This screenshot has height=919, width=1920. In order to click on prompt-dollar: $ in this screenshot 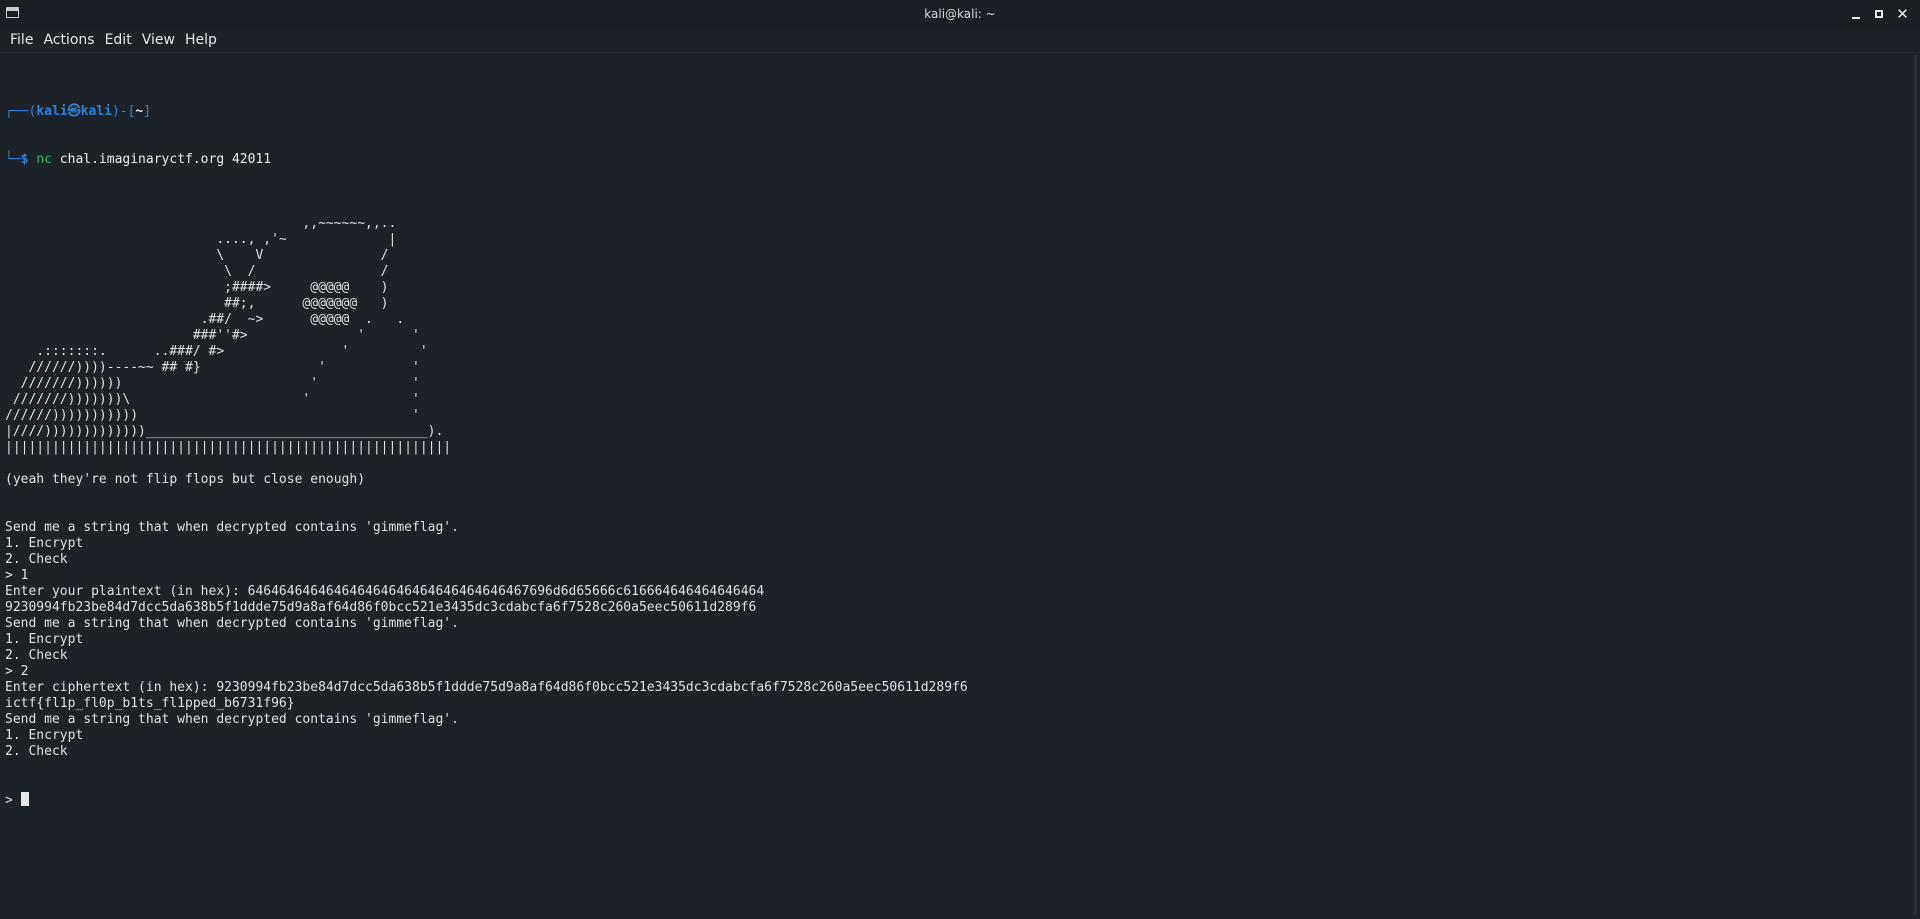, I will do `click(28, 159)`.